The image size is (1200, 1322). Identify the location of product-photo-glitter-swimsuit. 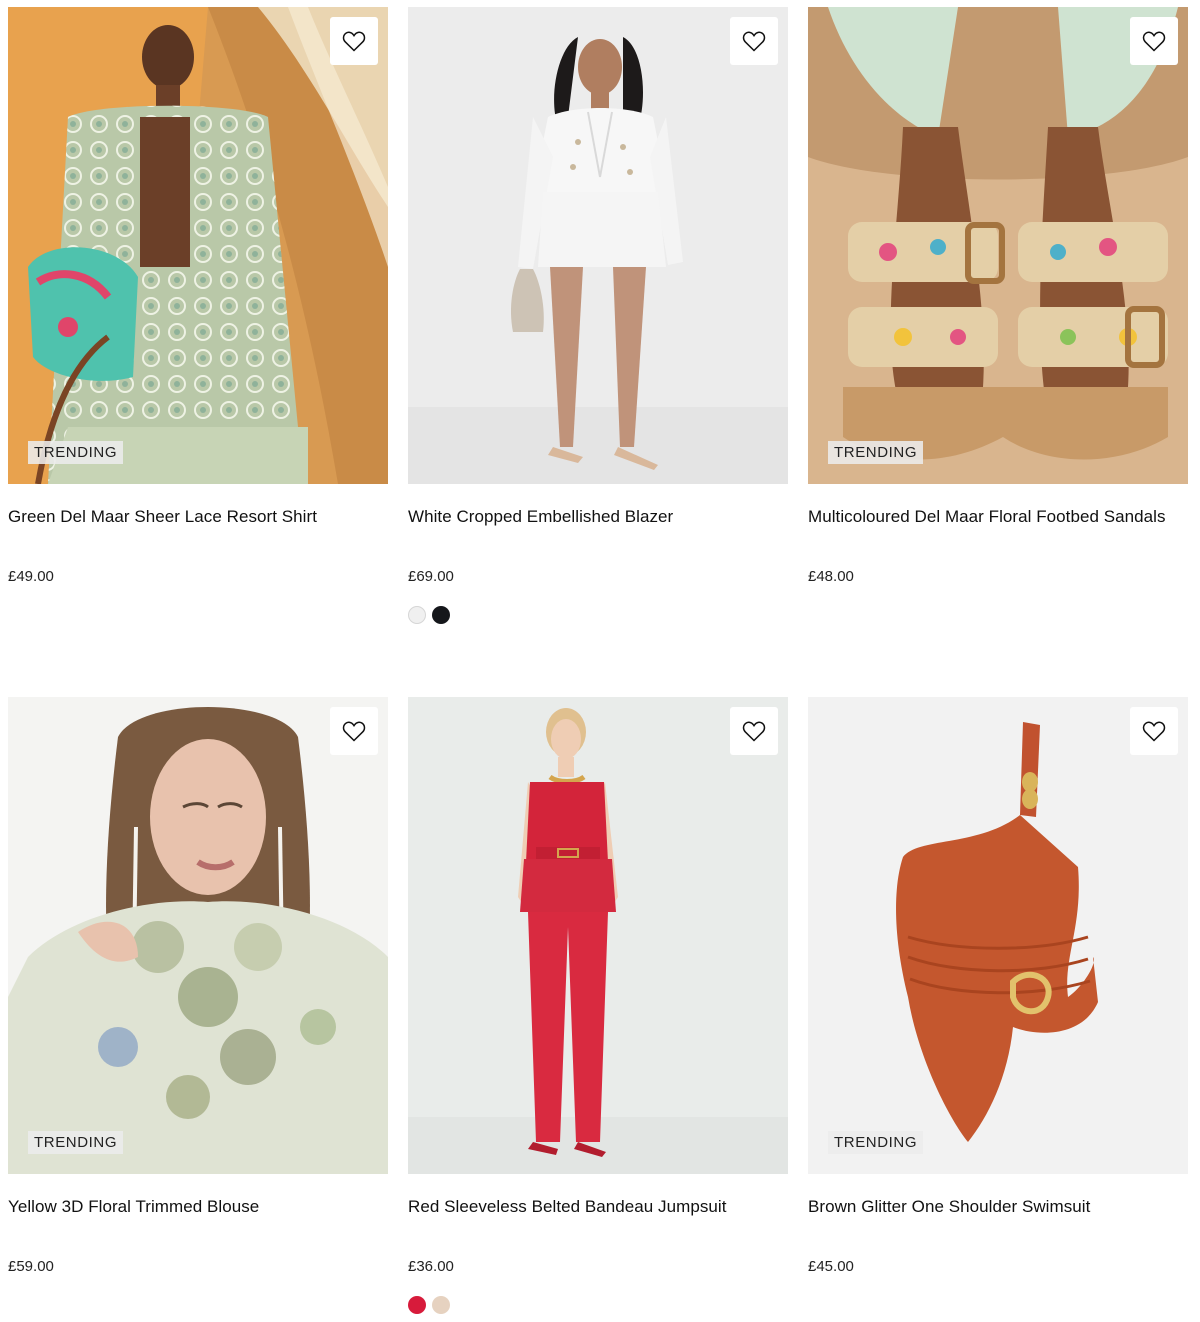
(998, 935).